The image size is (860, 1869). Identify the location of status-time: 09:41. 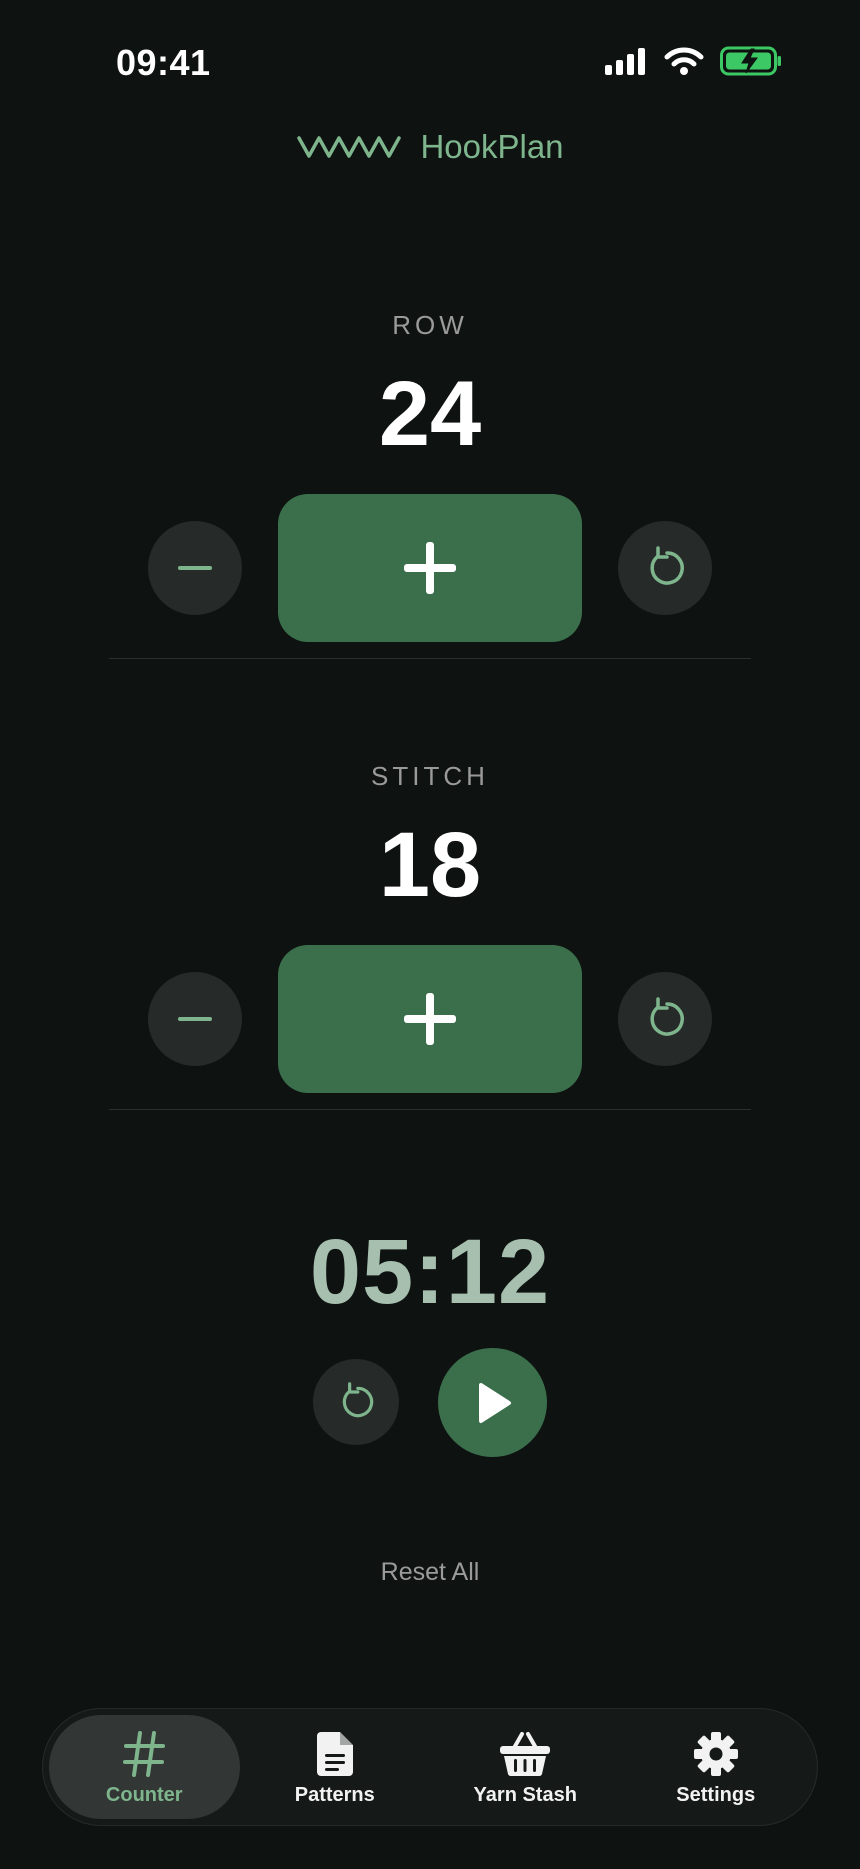
(163, 62).